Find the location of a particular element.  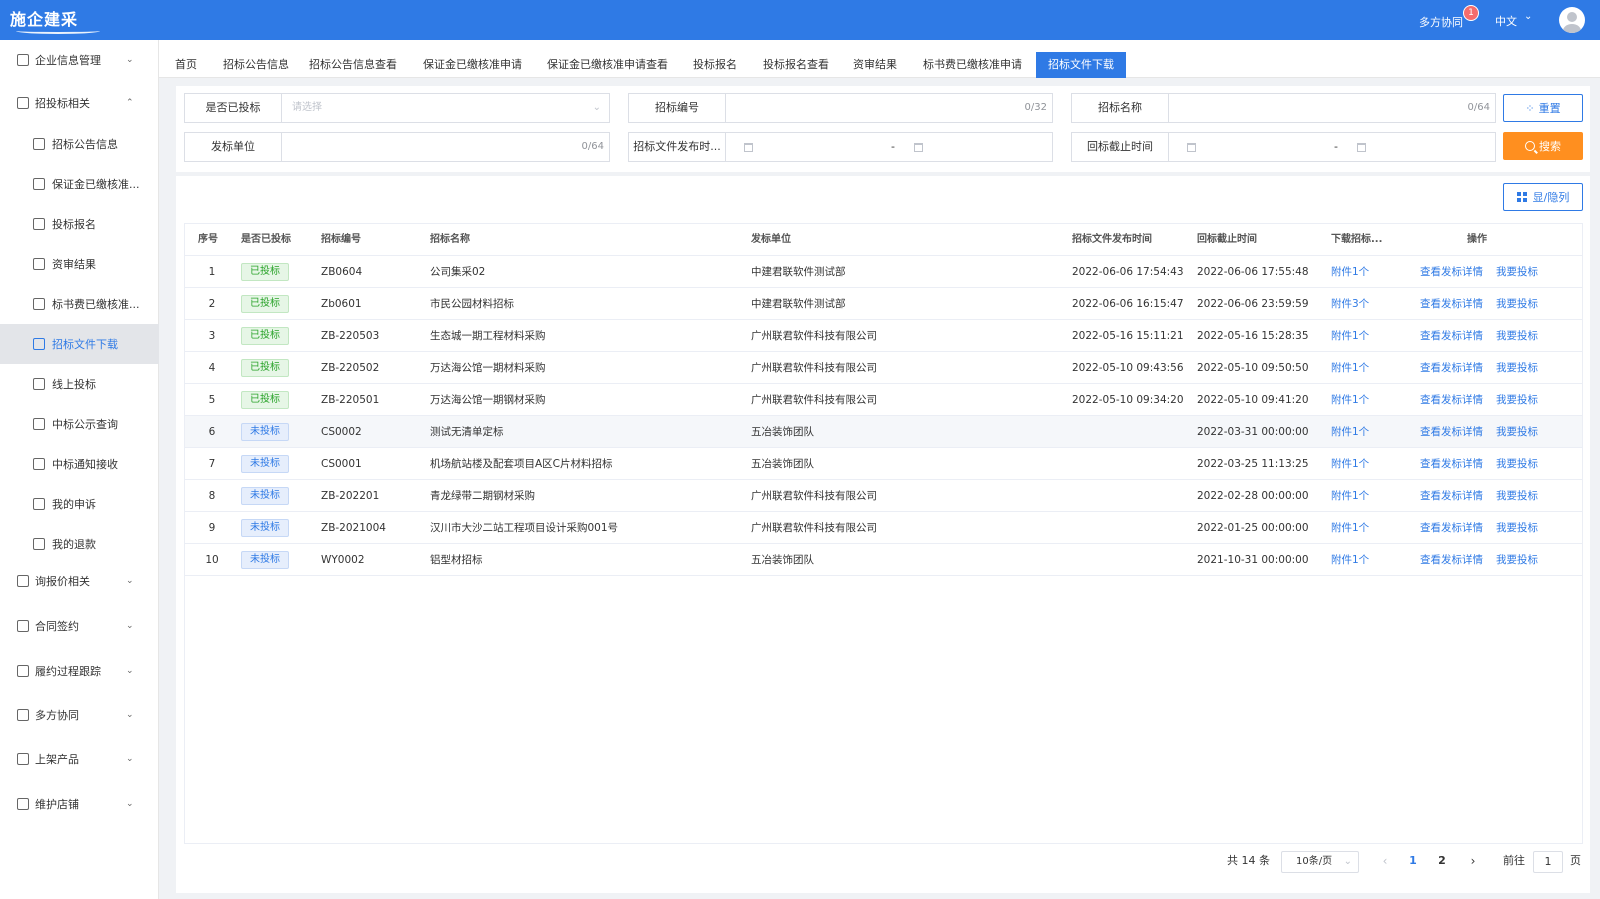

sidebar-item-1: 招投标相关 ⌃ is located at coordinates (79, 103).